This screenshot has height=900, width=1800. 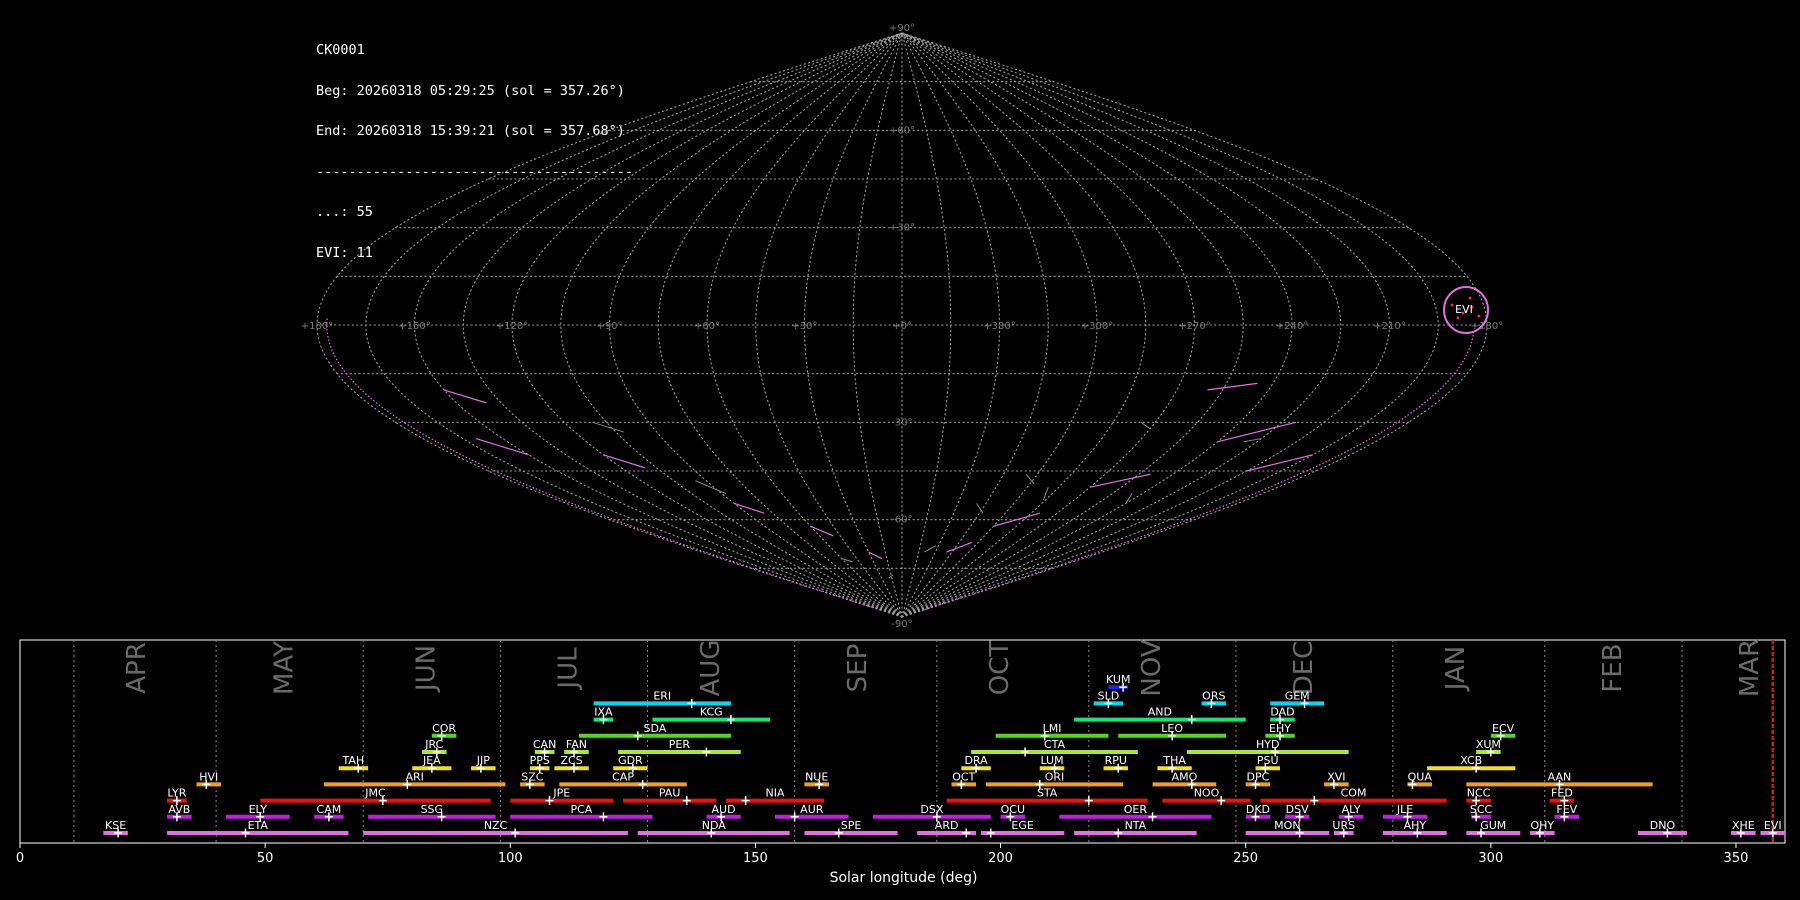 What do you see at coordinates (901, 520) in the screenshot?
I see `latitude-label: -60°` at bounding box center [901, 520].